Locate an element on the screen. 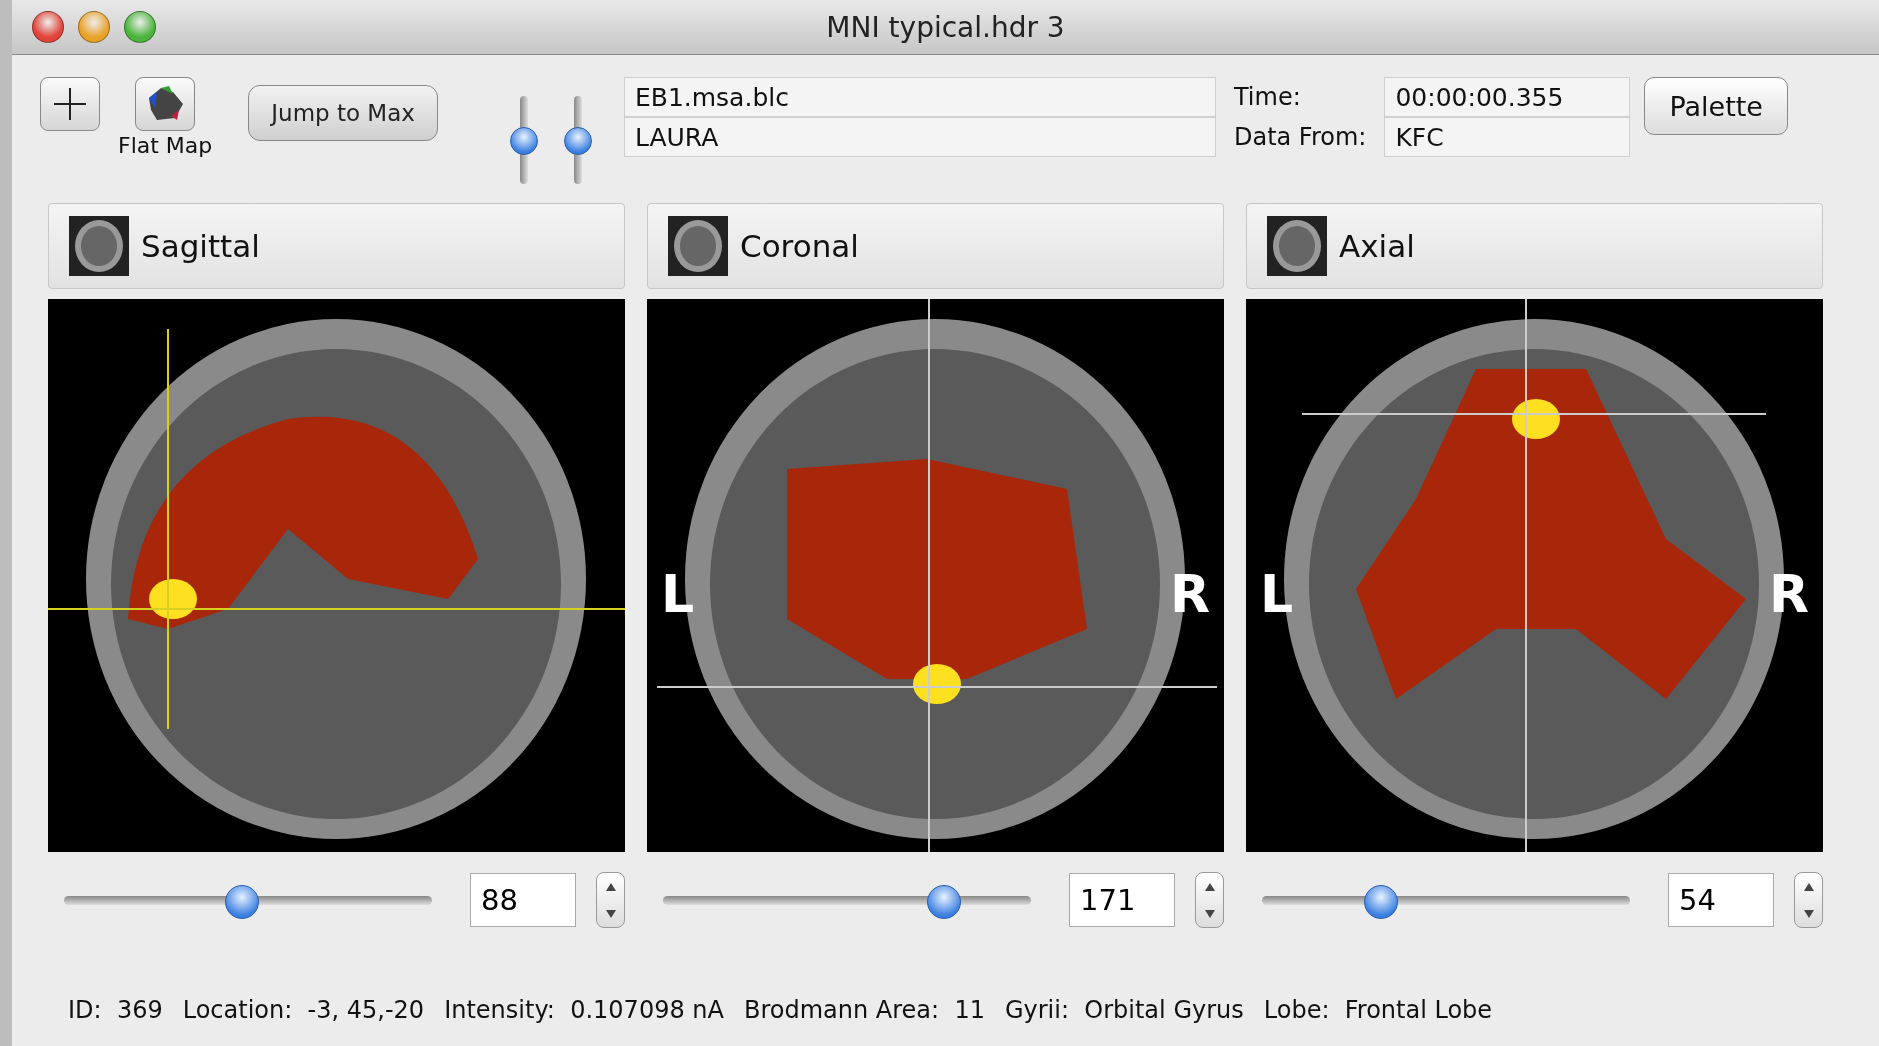 The height and width of the screenshot is (1046, 1879). text-field: LAURA is located at coordinates (919, 137).